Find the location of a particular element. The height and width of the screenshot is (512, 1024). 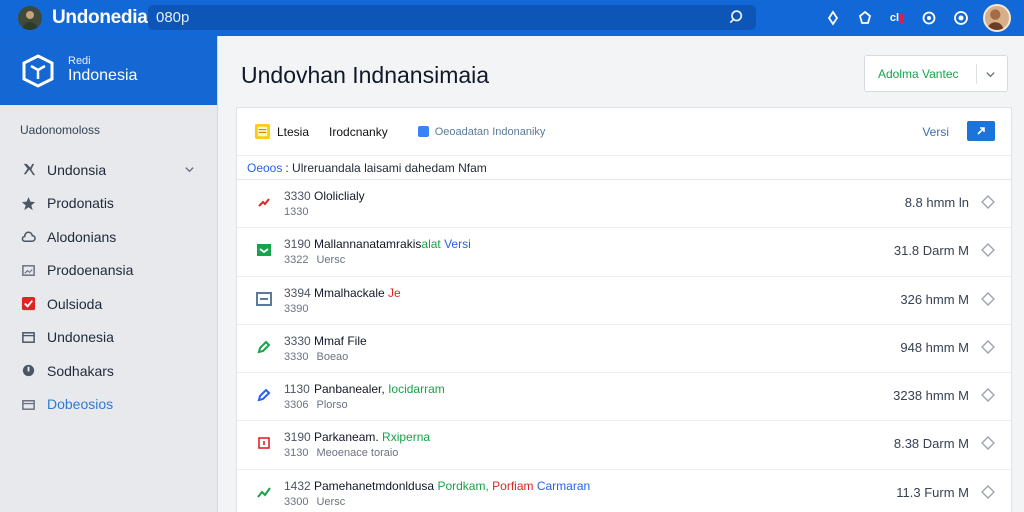

row-number: 1130 is located at coordinates (297, 389).